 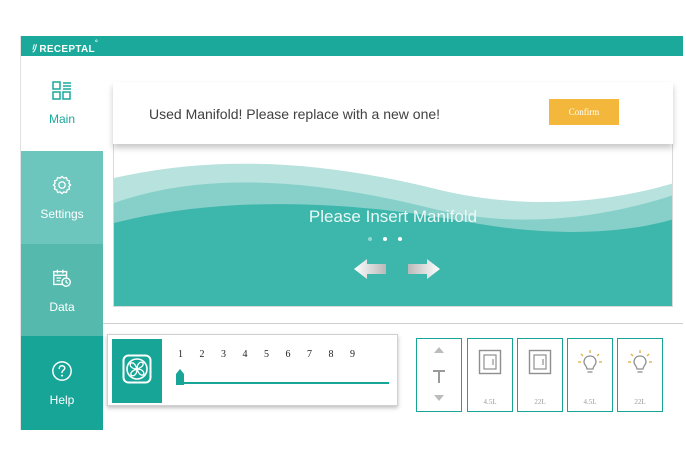 I want to click on light-tile: 22L, so click(x=640, y=375).